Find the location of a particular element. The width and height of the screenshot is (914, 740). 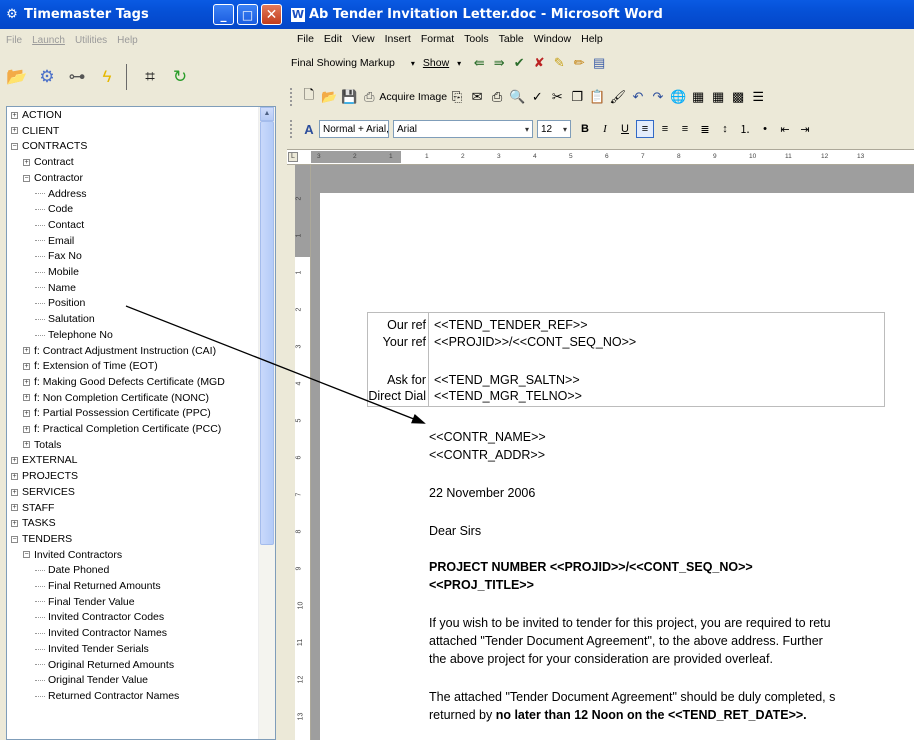

email-icon: ✉ is located at coordinates (477, 97).